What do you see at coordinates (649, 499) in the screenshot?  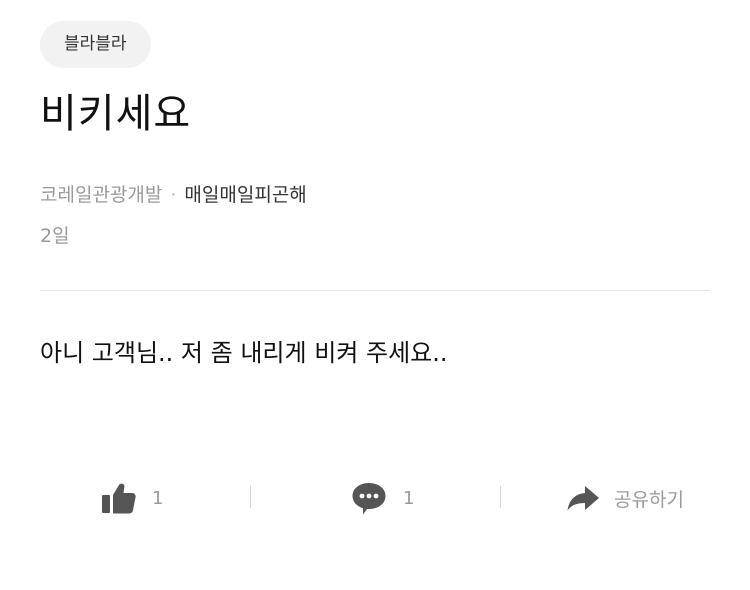 I see `share-label: 공유하기` at bounding box center [649, 499].